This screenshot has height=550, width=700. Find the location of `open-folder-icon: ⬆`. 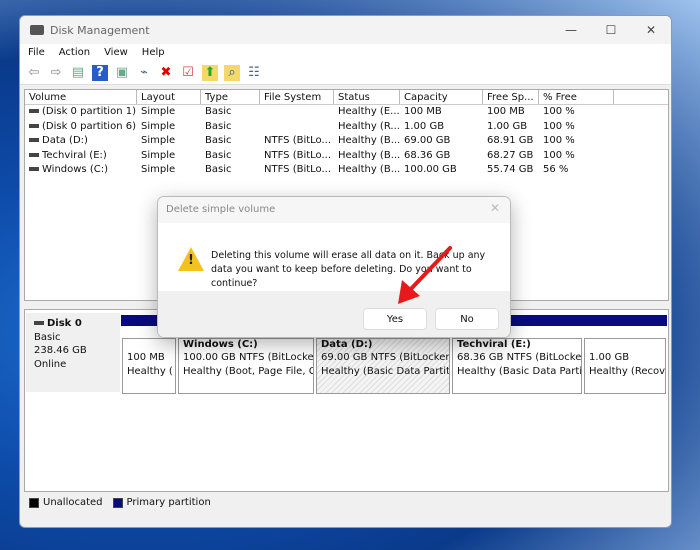

open-folder-icon: ⬆ is located at coordinates (210, 72).